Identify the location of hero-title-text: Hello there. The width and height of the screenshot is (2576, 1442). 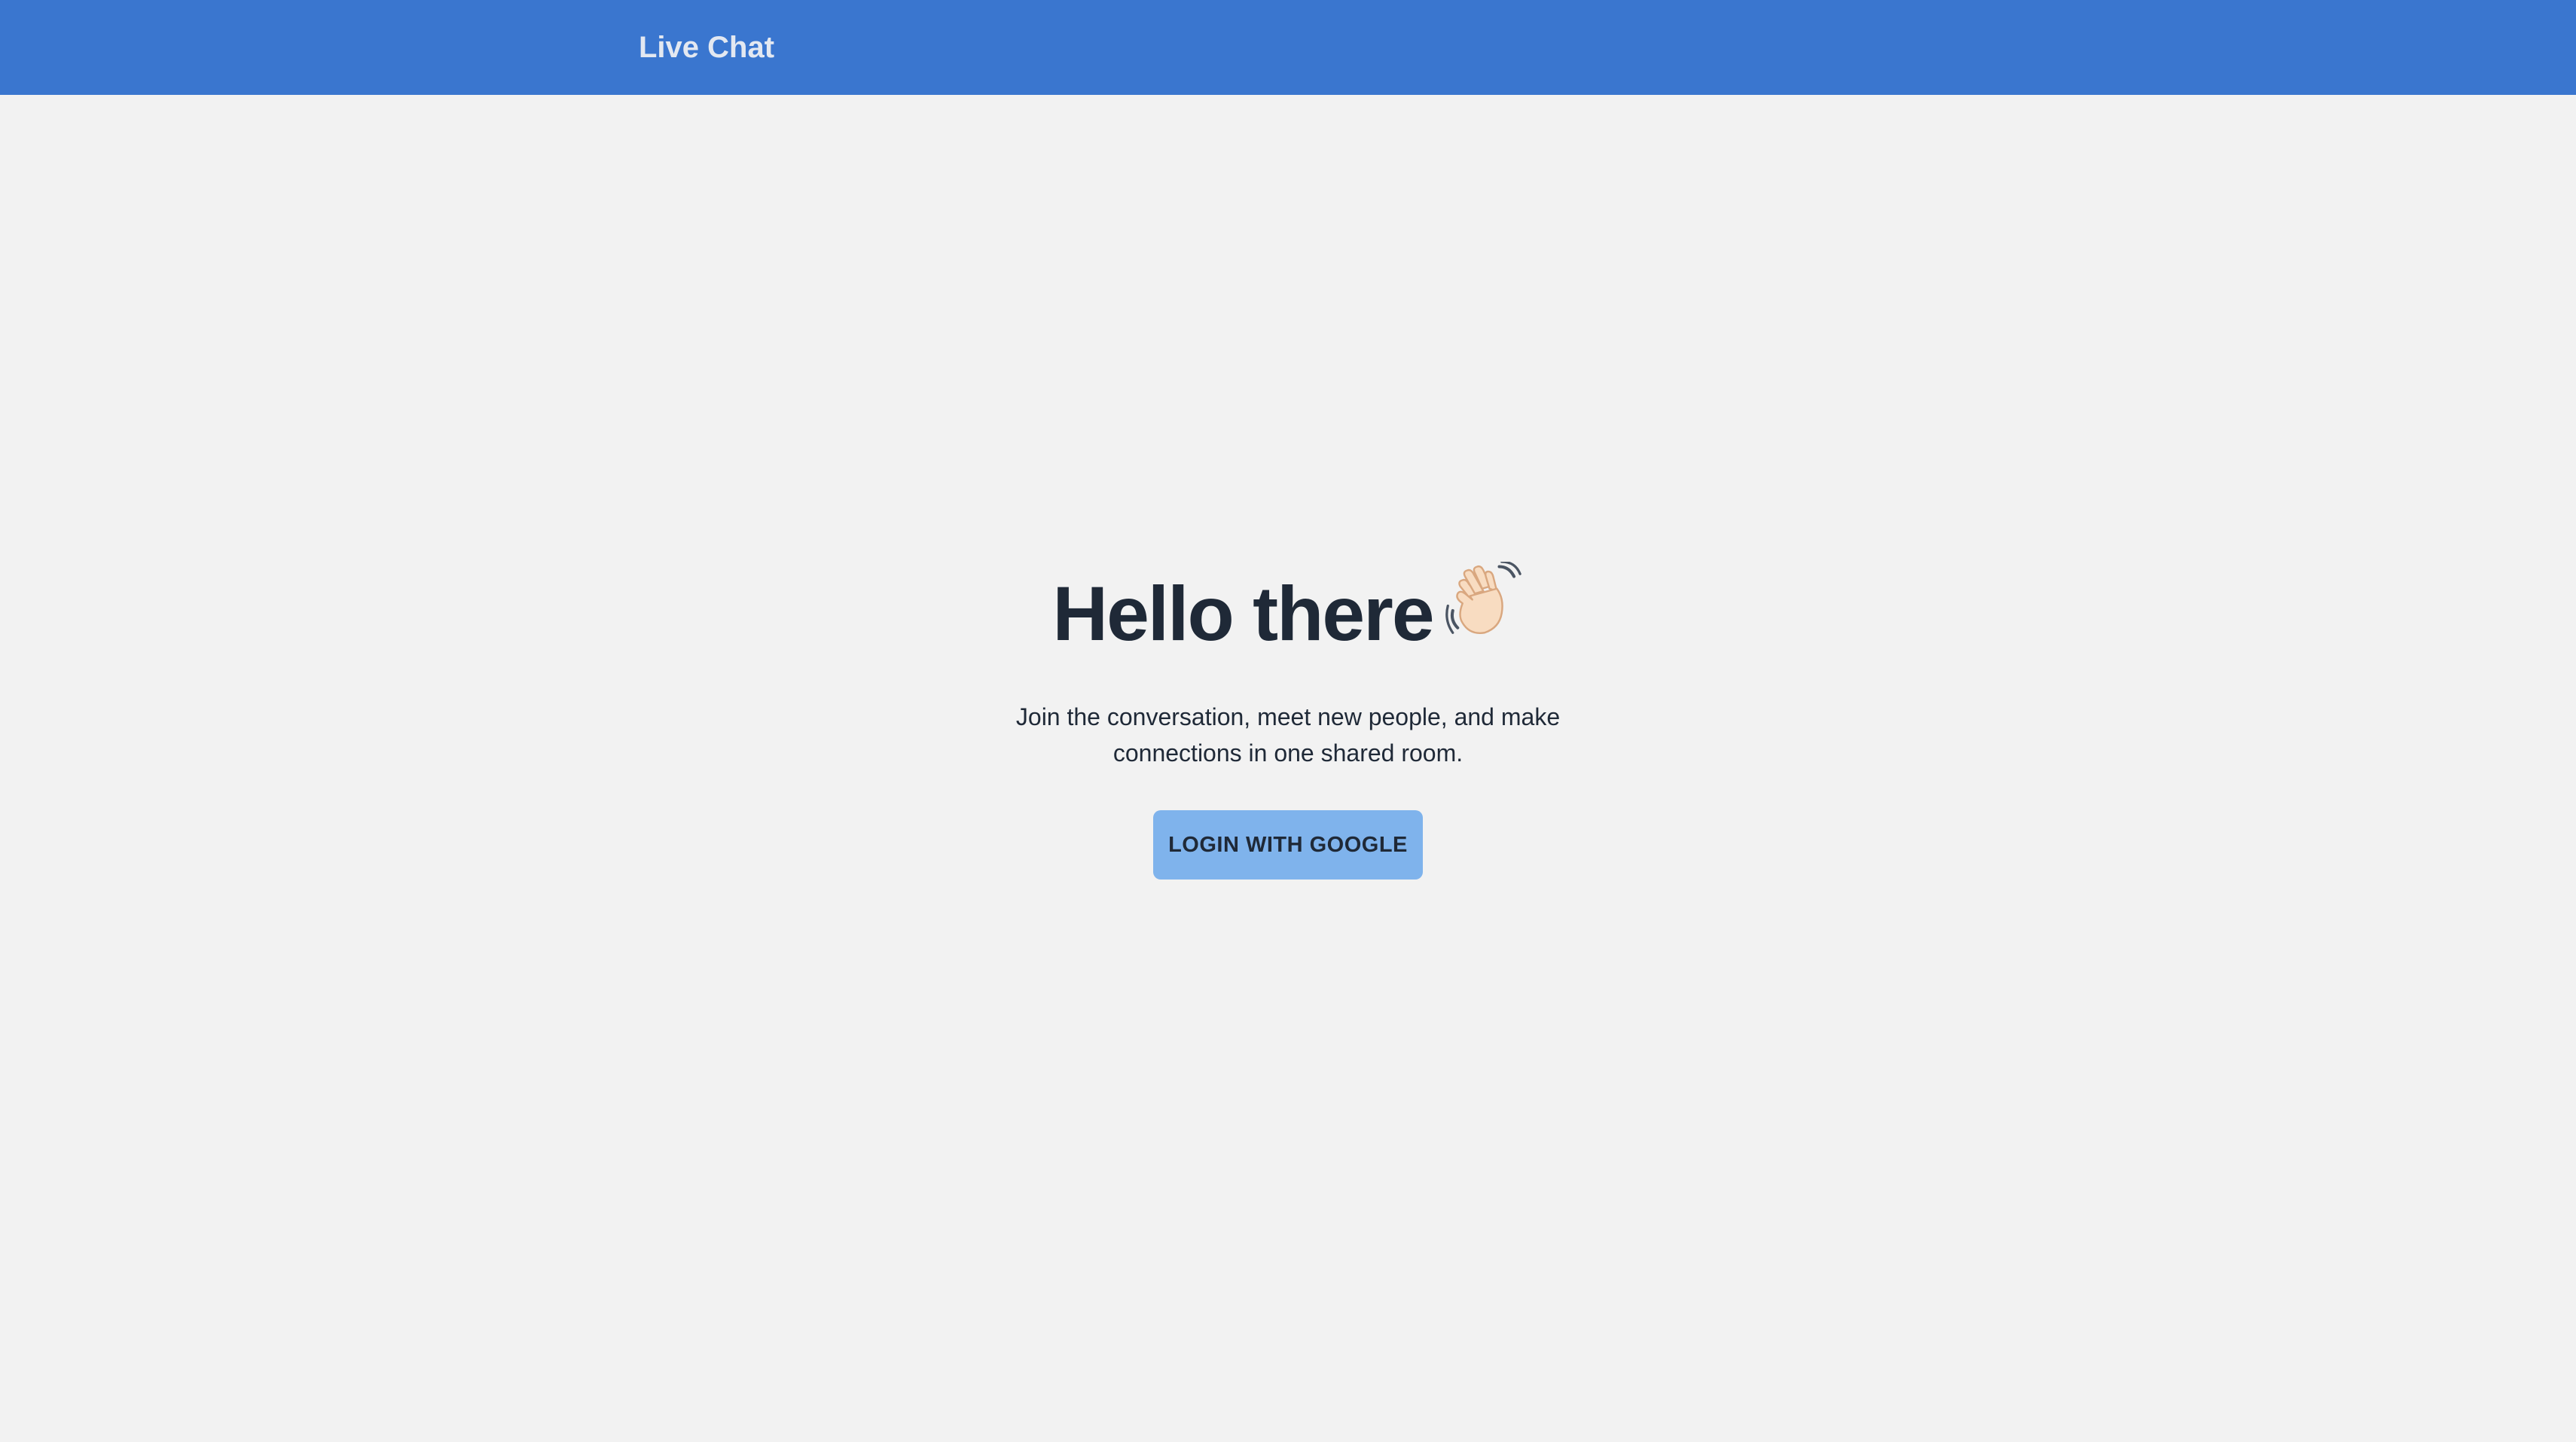
(1243, 614).